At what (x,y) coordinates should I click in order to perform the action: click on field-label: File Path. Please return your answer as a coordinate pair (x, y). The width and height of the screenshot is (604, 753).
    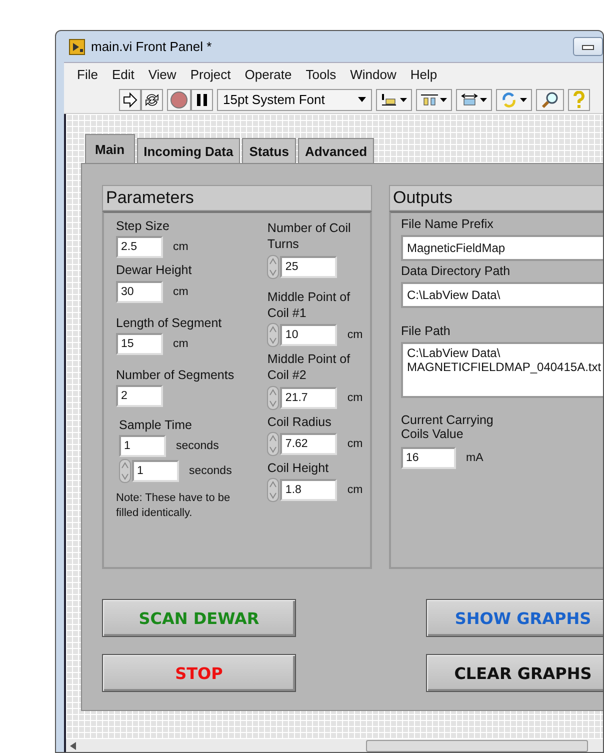
    Looking at the image, I should click on (426, 331).